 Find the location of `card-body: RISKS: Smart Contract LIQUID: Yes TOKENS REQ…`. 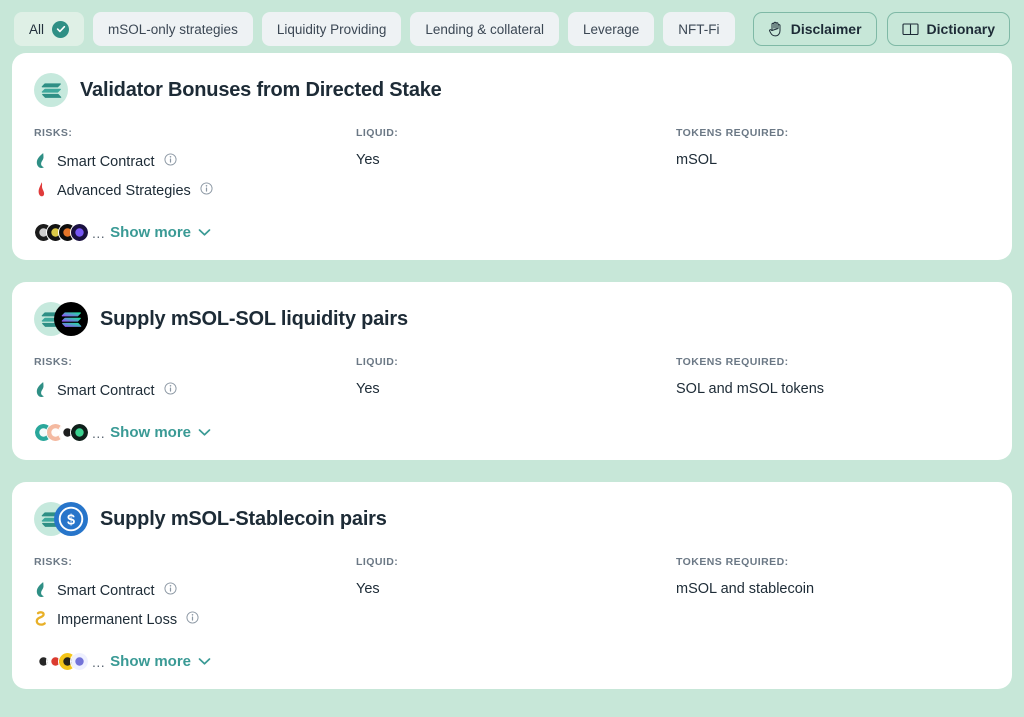

card-body: RISKS: Smart Contract LIQUID: Yes TOKENS REQ… is located at coordinates (512, 378).